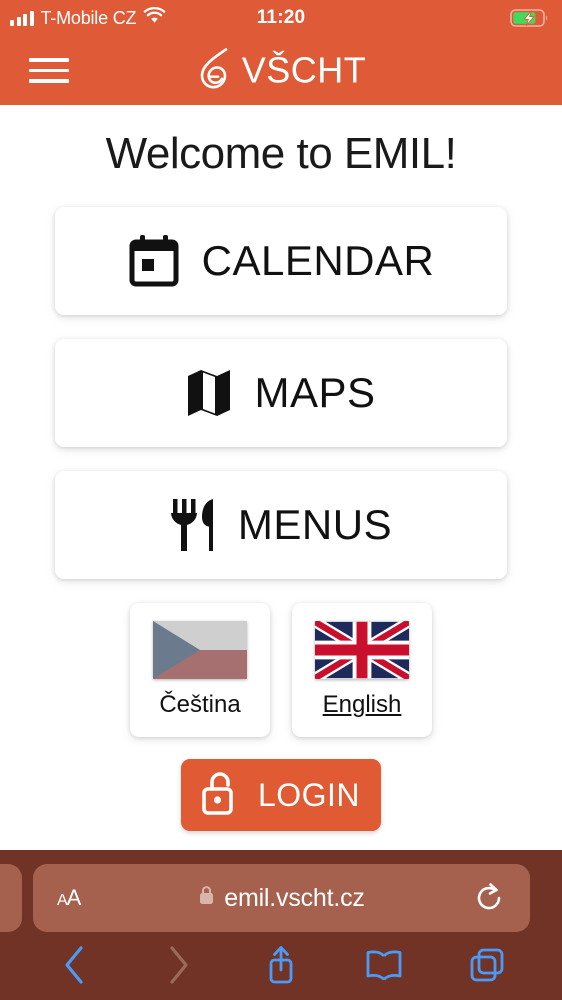  What do you see at coordinates (200, 650) in the screenshot?
I see `czech-flag-icon` at bounding box center [200, 650].